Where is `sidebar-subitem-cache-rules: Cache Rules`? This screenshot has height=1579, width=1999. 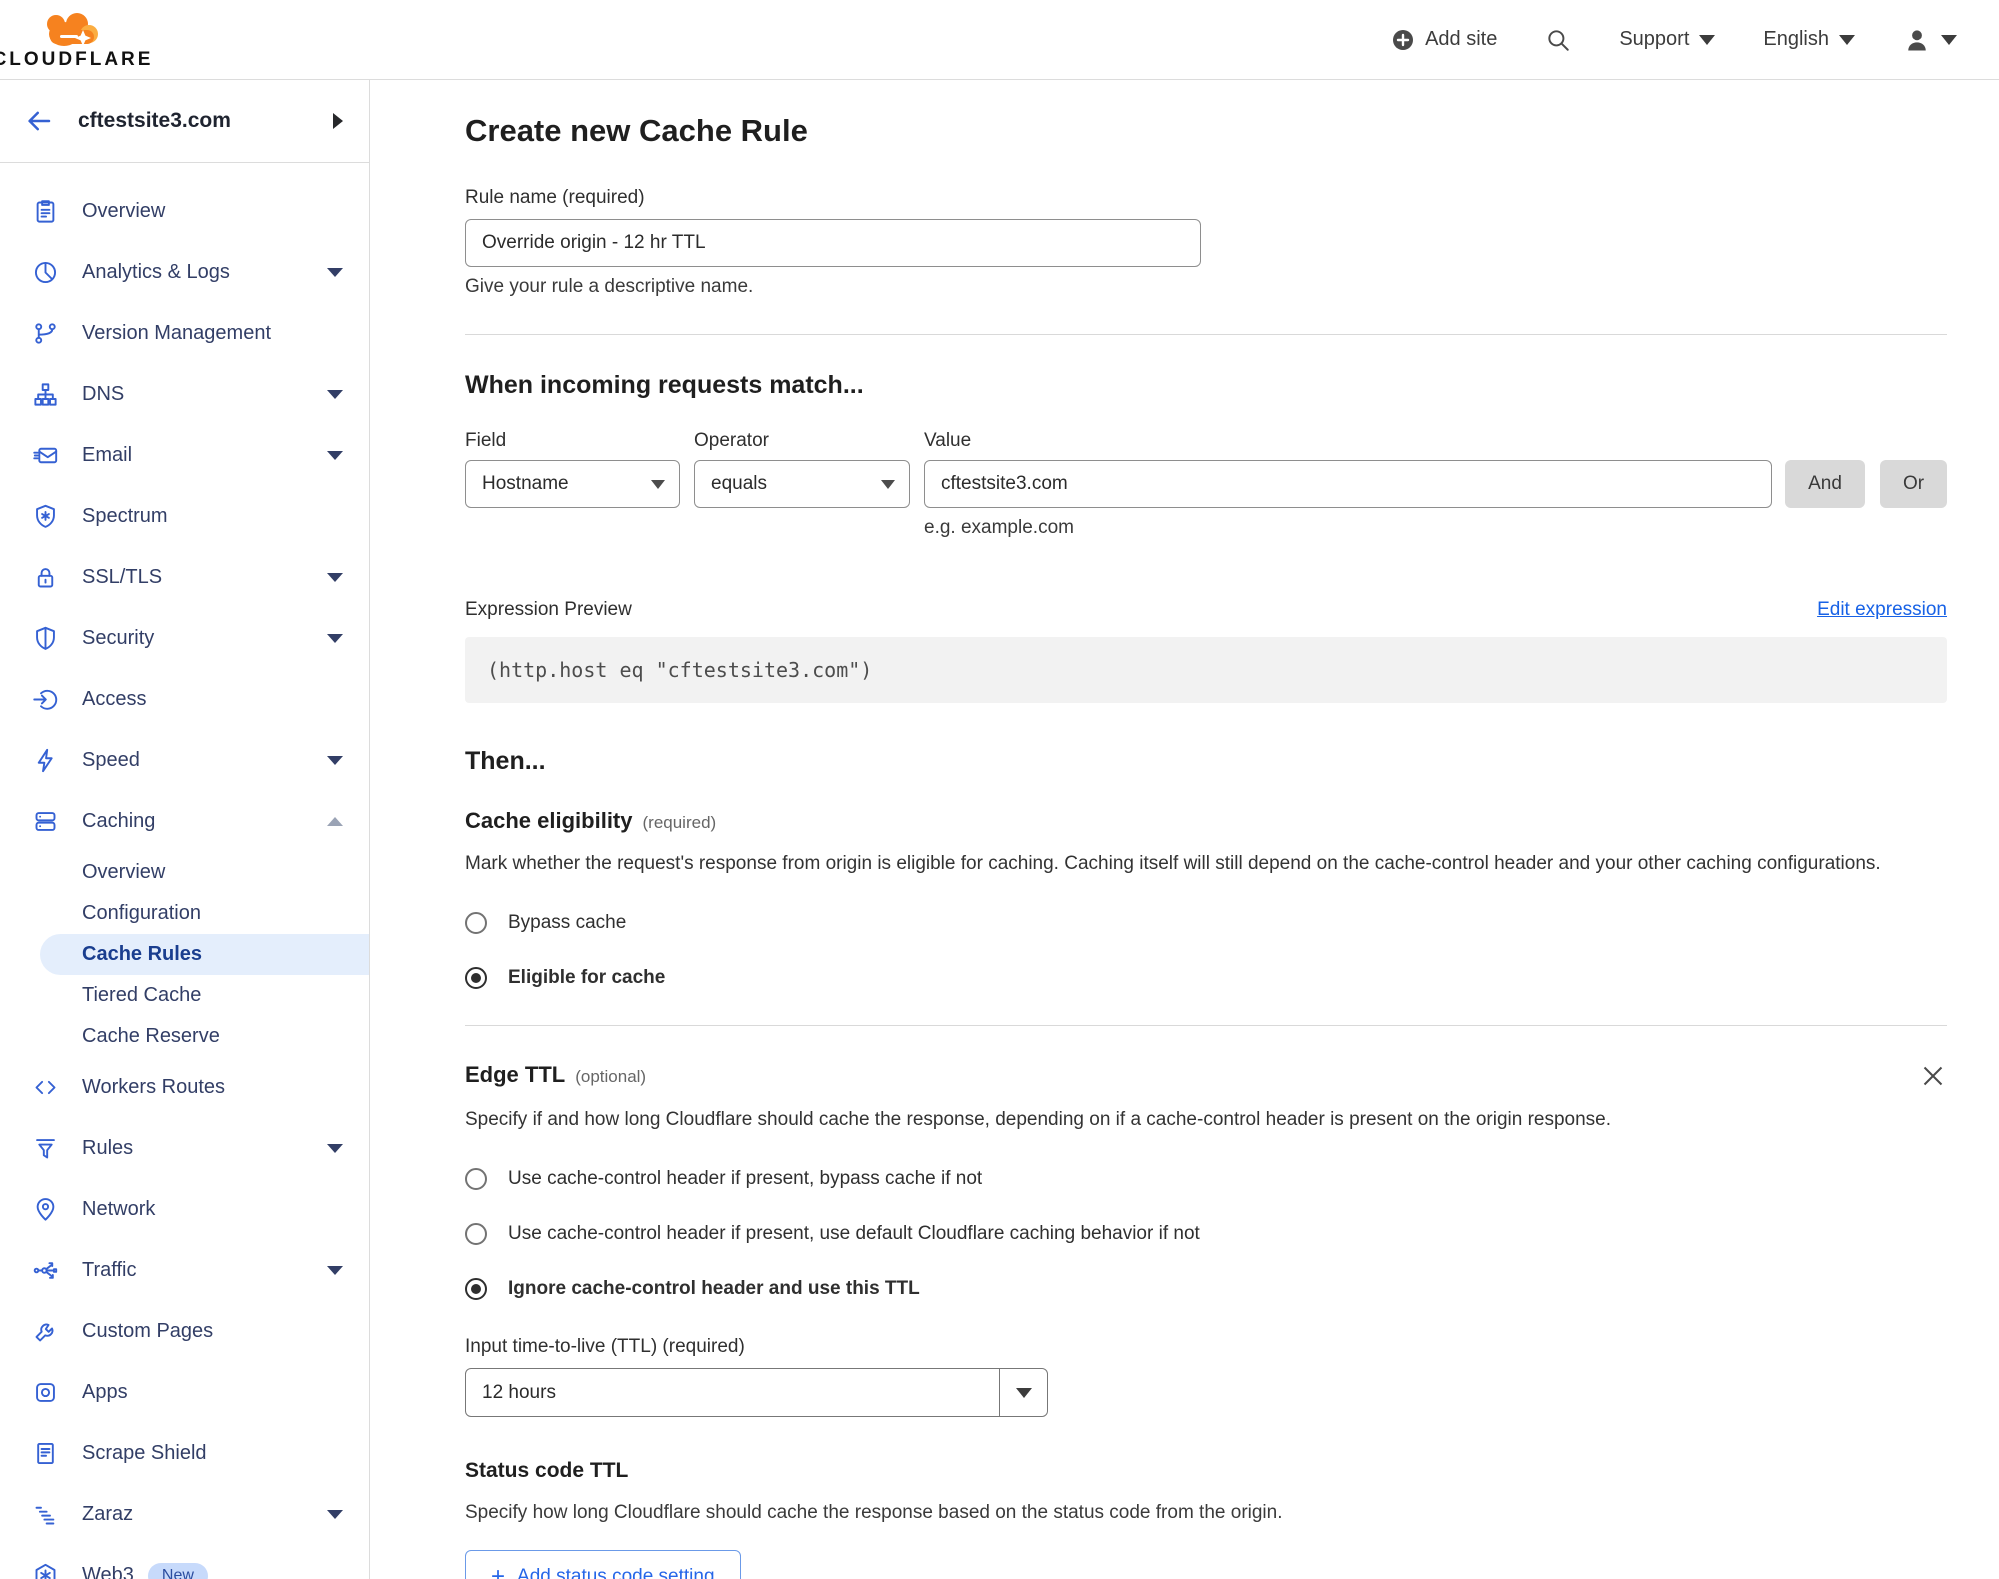 sidebar-subitem-cache-rules: Cache Rules is located at coordinates (204, 954).